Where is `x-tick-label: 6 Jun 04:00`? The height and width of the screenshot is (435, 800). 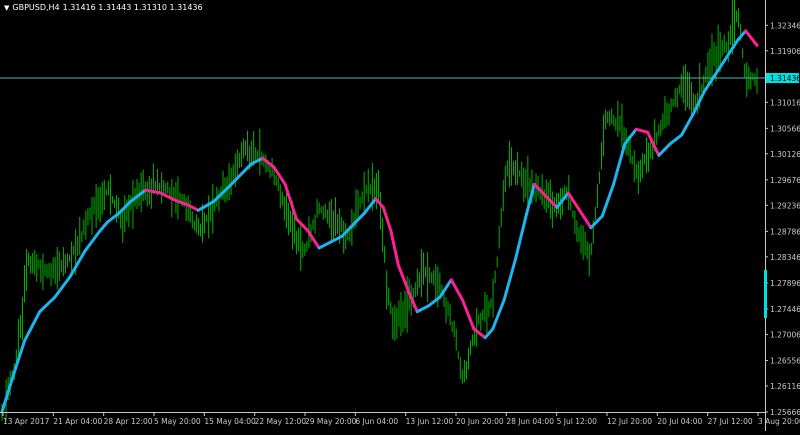 x-tick-label: 6 Jun 04:00 is located at coordinates (376, 421).